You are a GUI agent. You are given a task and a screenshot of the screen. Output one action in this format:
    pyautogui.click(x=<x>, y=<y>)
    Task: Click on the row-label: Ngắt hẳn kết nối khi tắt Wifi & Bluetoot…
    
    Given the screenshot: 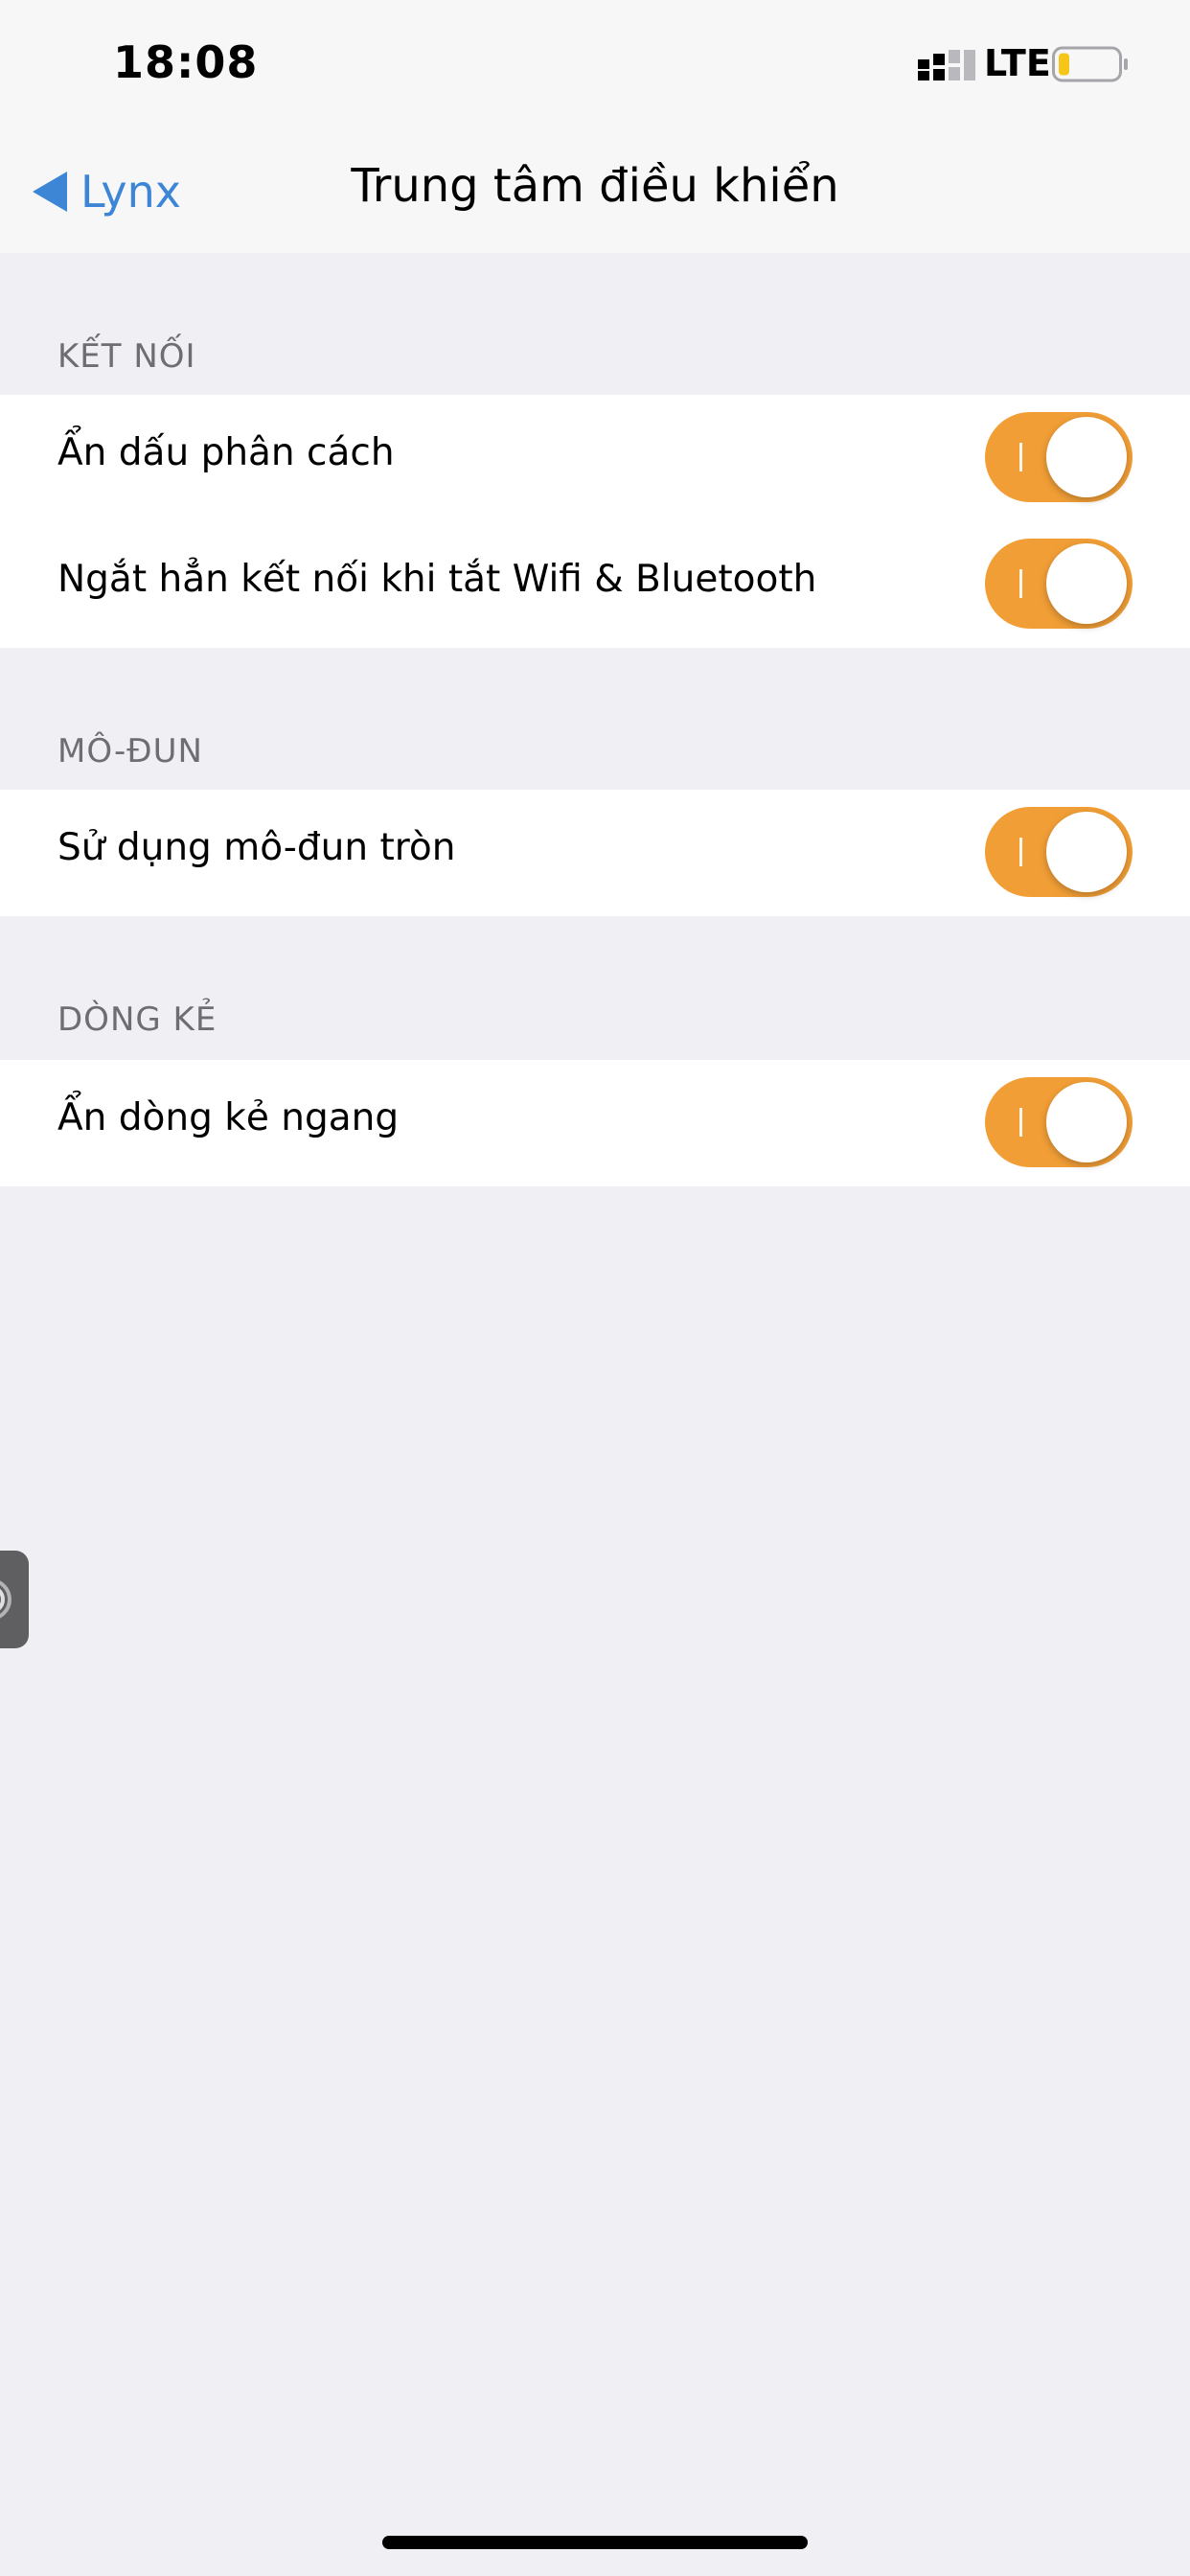 What is the action you would take?
    pyautogui.click(x=437, y=579)
    